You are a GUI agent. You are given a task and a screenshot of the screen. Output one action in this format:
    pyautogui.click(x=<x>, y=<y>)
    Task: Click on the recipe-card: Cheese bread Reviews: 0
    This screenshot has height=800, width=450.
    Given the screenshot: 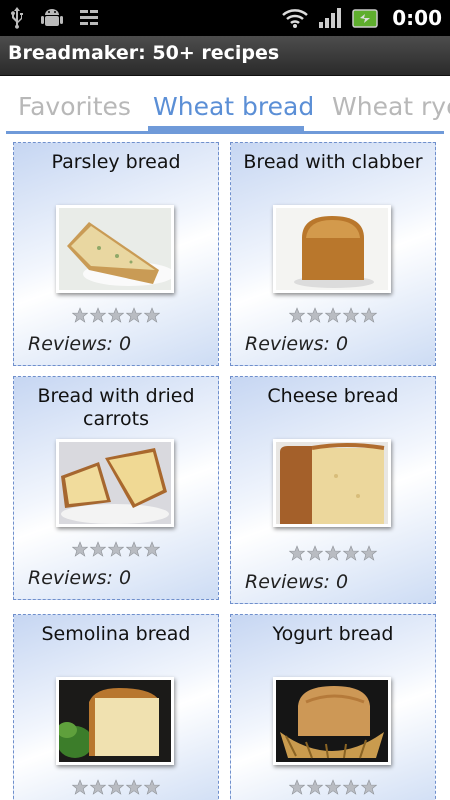 What is the action you would take?
    pyautogui.click(x=333, y=490)
    